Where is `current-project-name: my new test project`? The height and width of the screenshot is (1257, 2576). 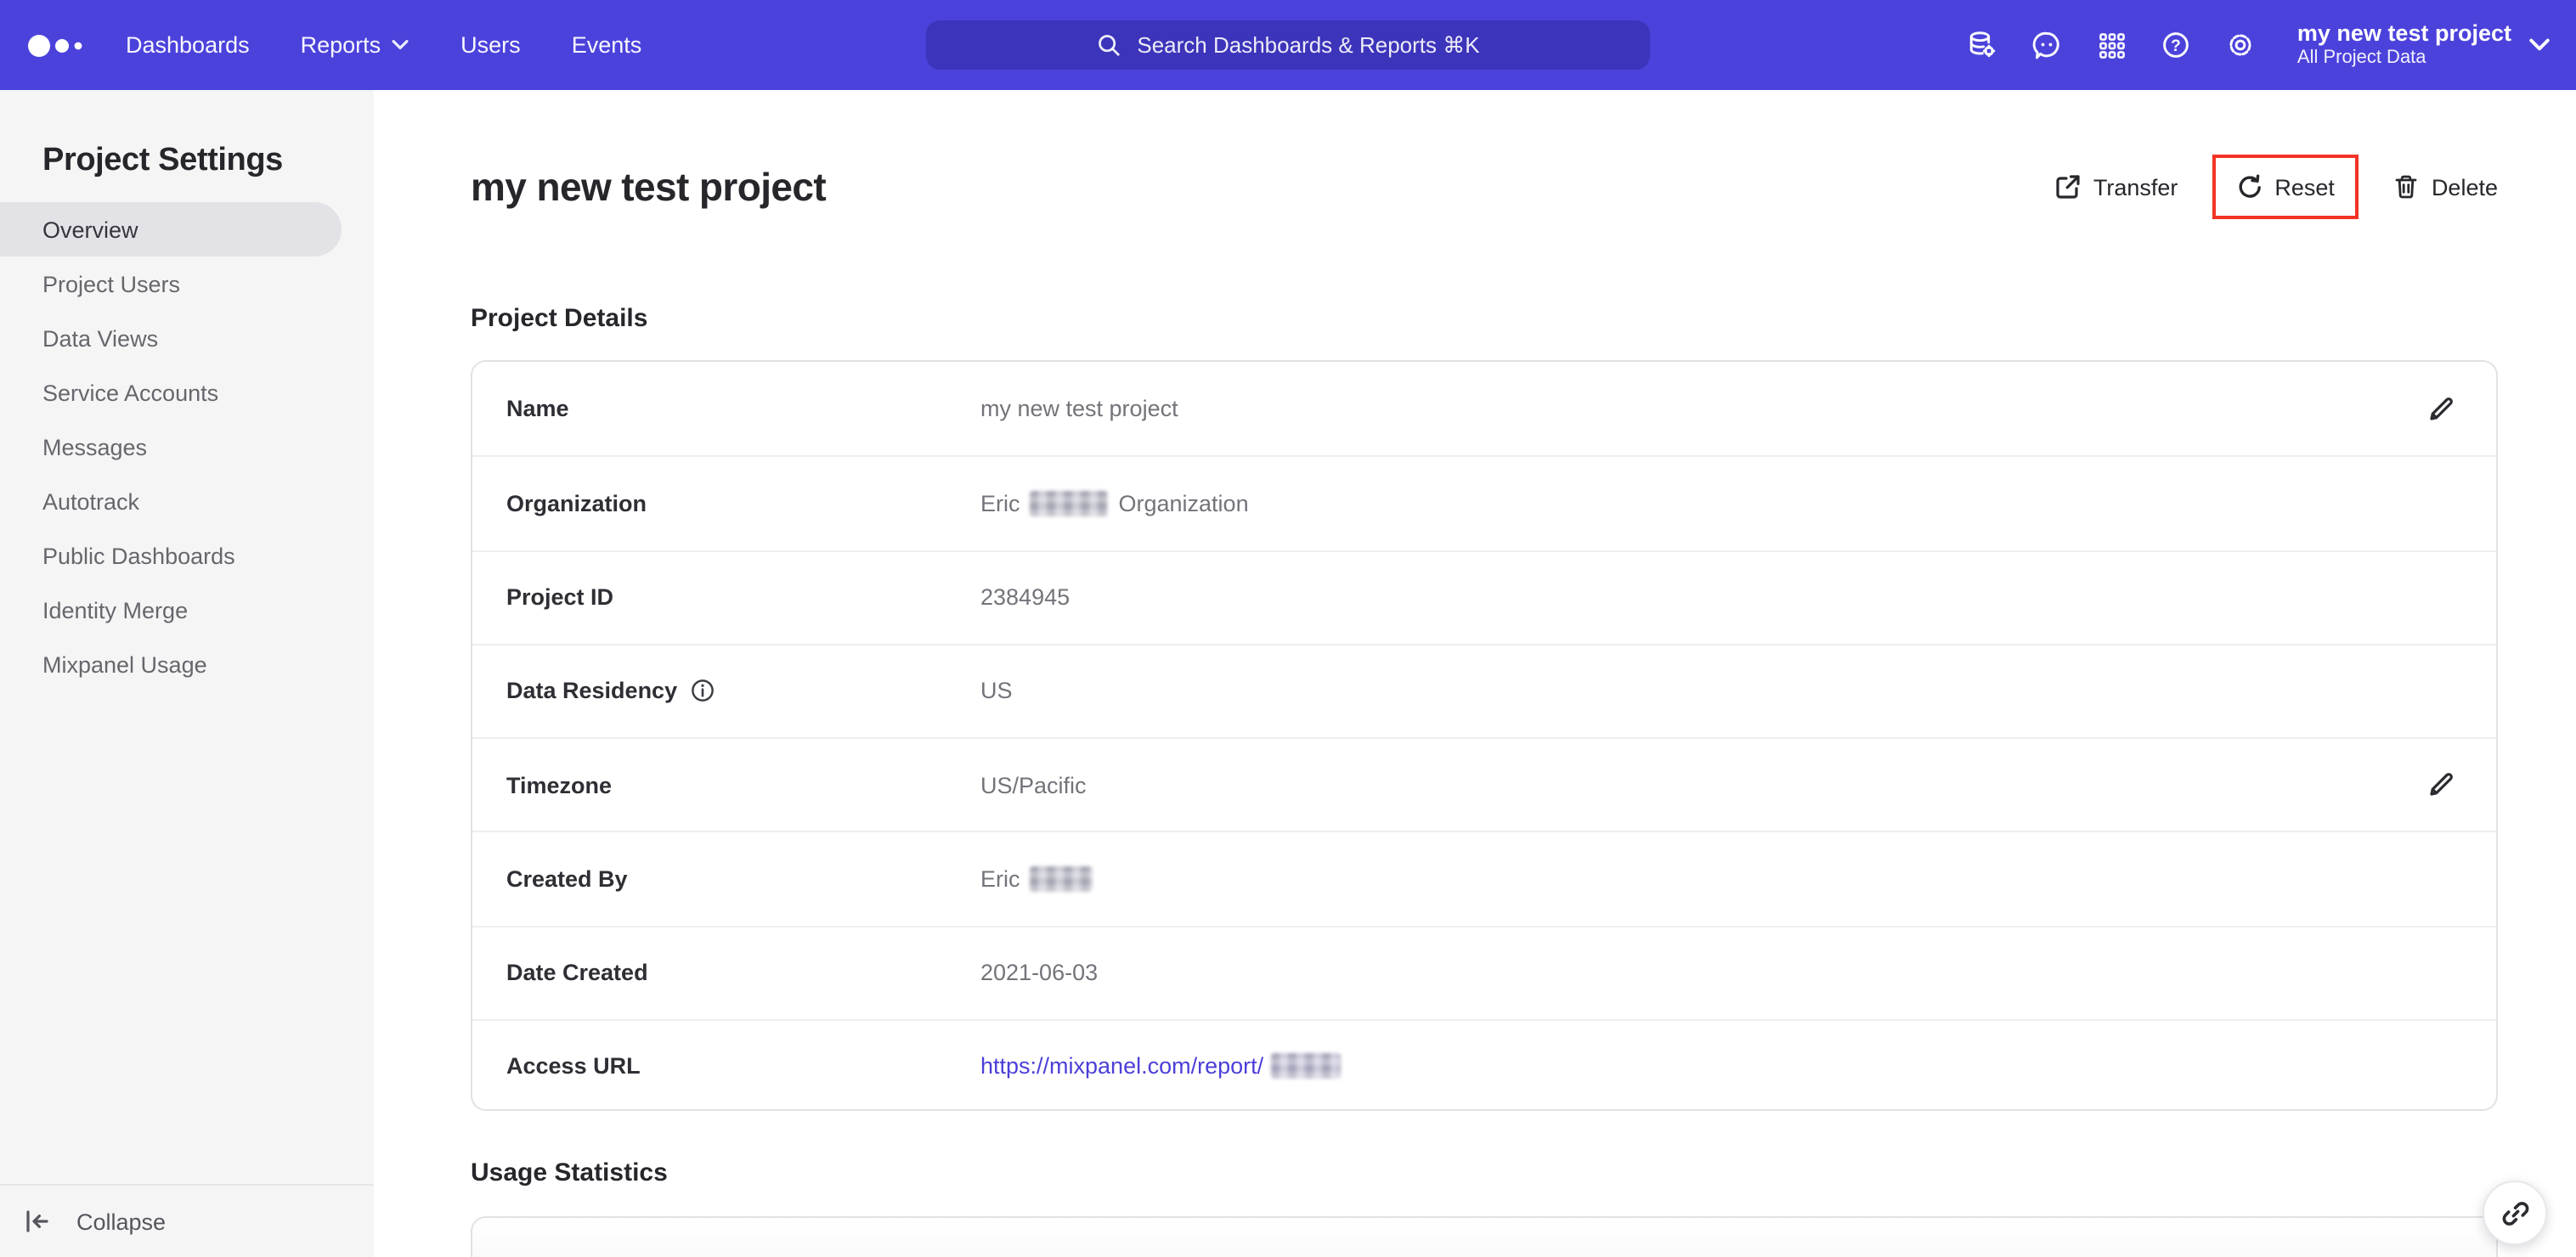 current-project-name: my new test project is located at coordinates (2403, 33).